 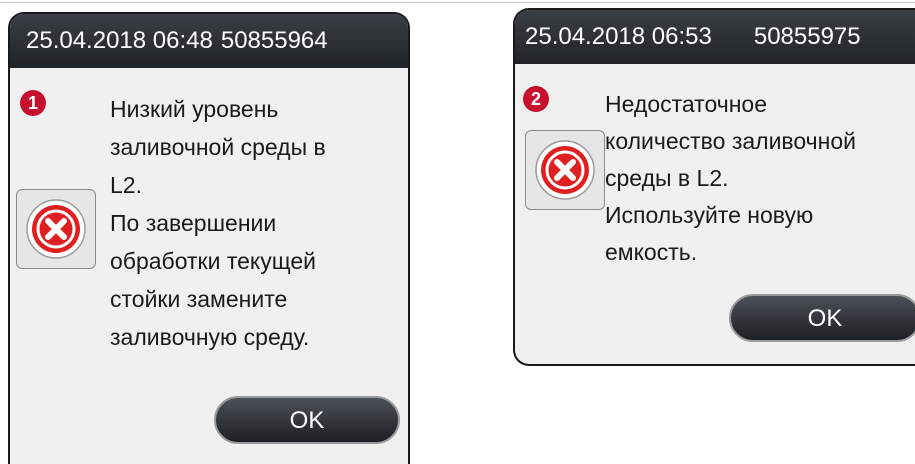 What do you see at coordinates (194, 109) in the screenshot?
I see `message-line: Низкий уровень` at bounding box center [194, 109].